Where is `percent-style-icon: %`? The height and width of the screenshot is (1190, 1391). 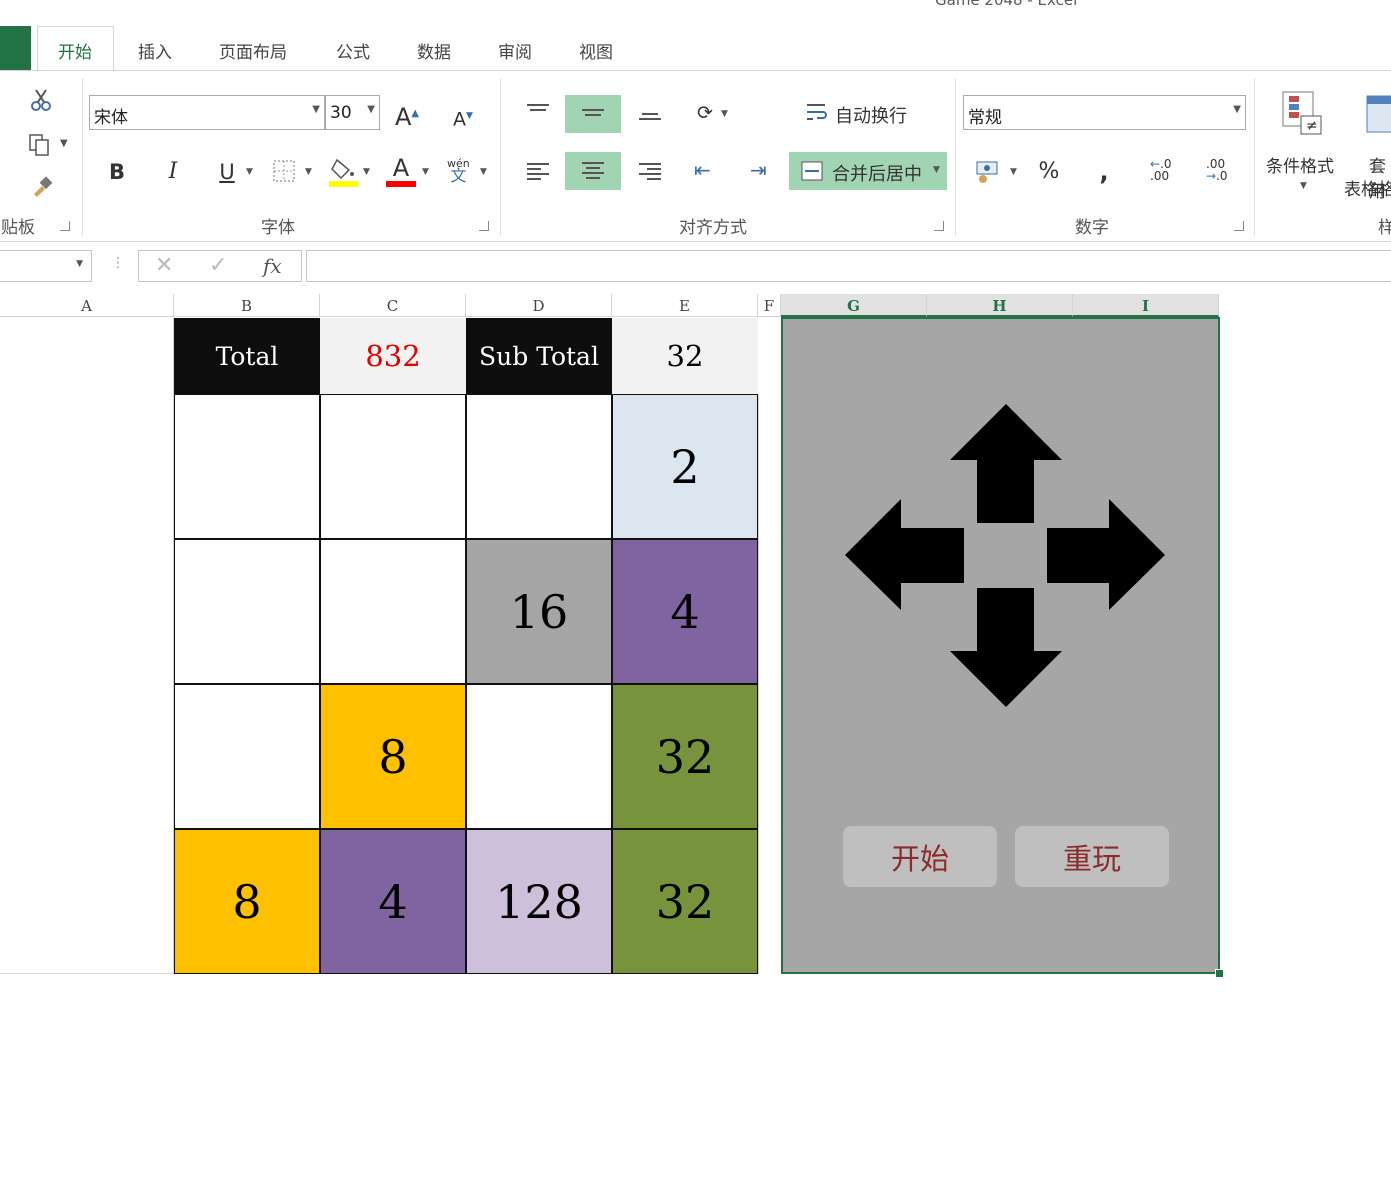
percent-style-icon: % is located at coordinates (1049, 172).